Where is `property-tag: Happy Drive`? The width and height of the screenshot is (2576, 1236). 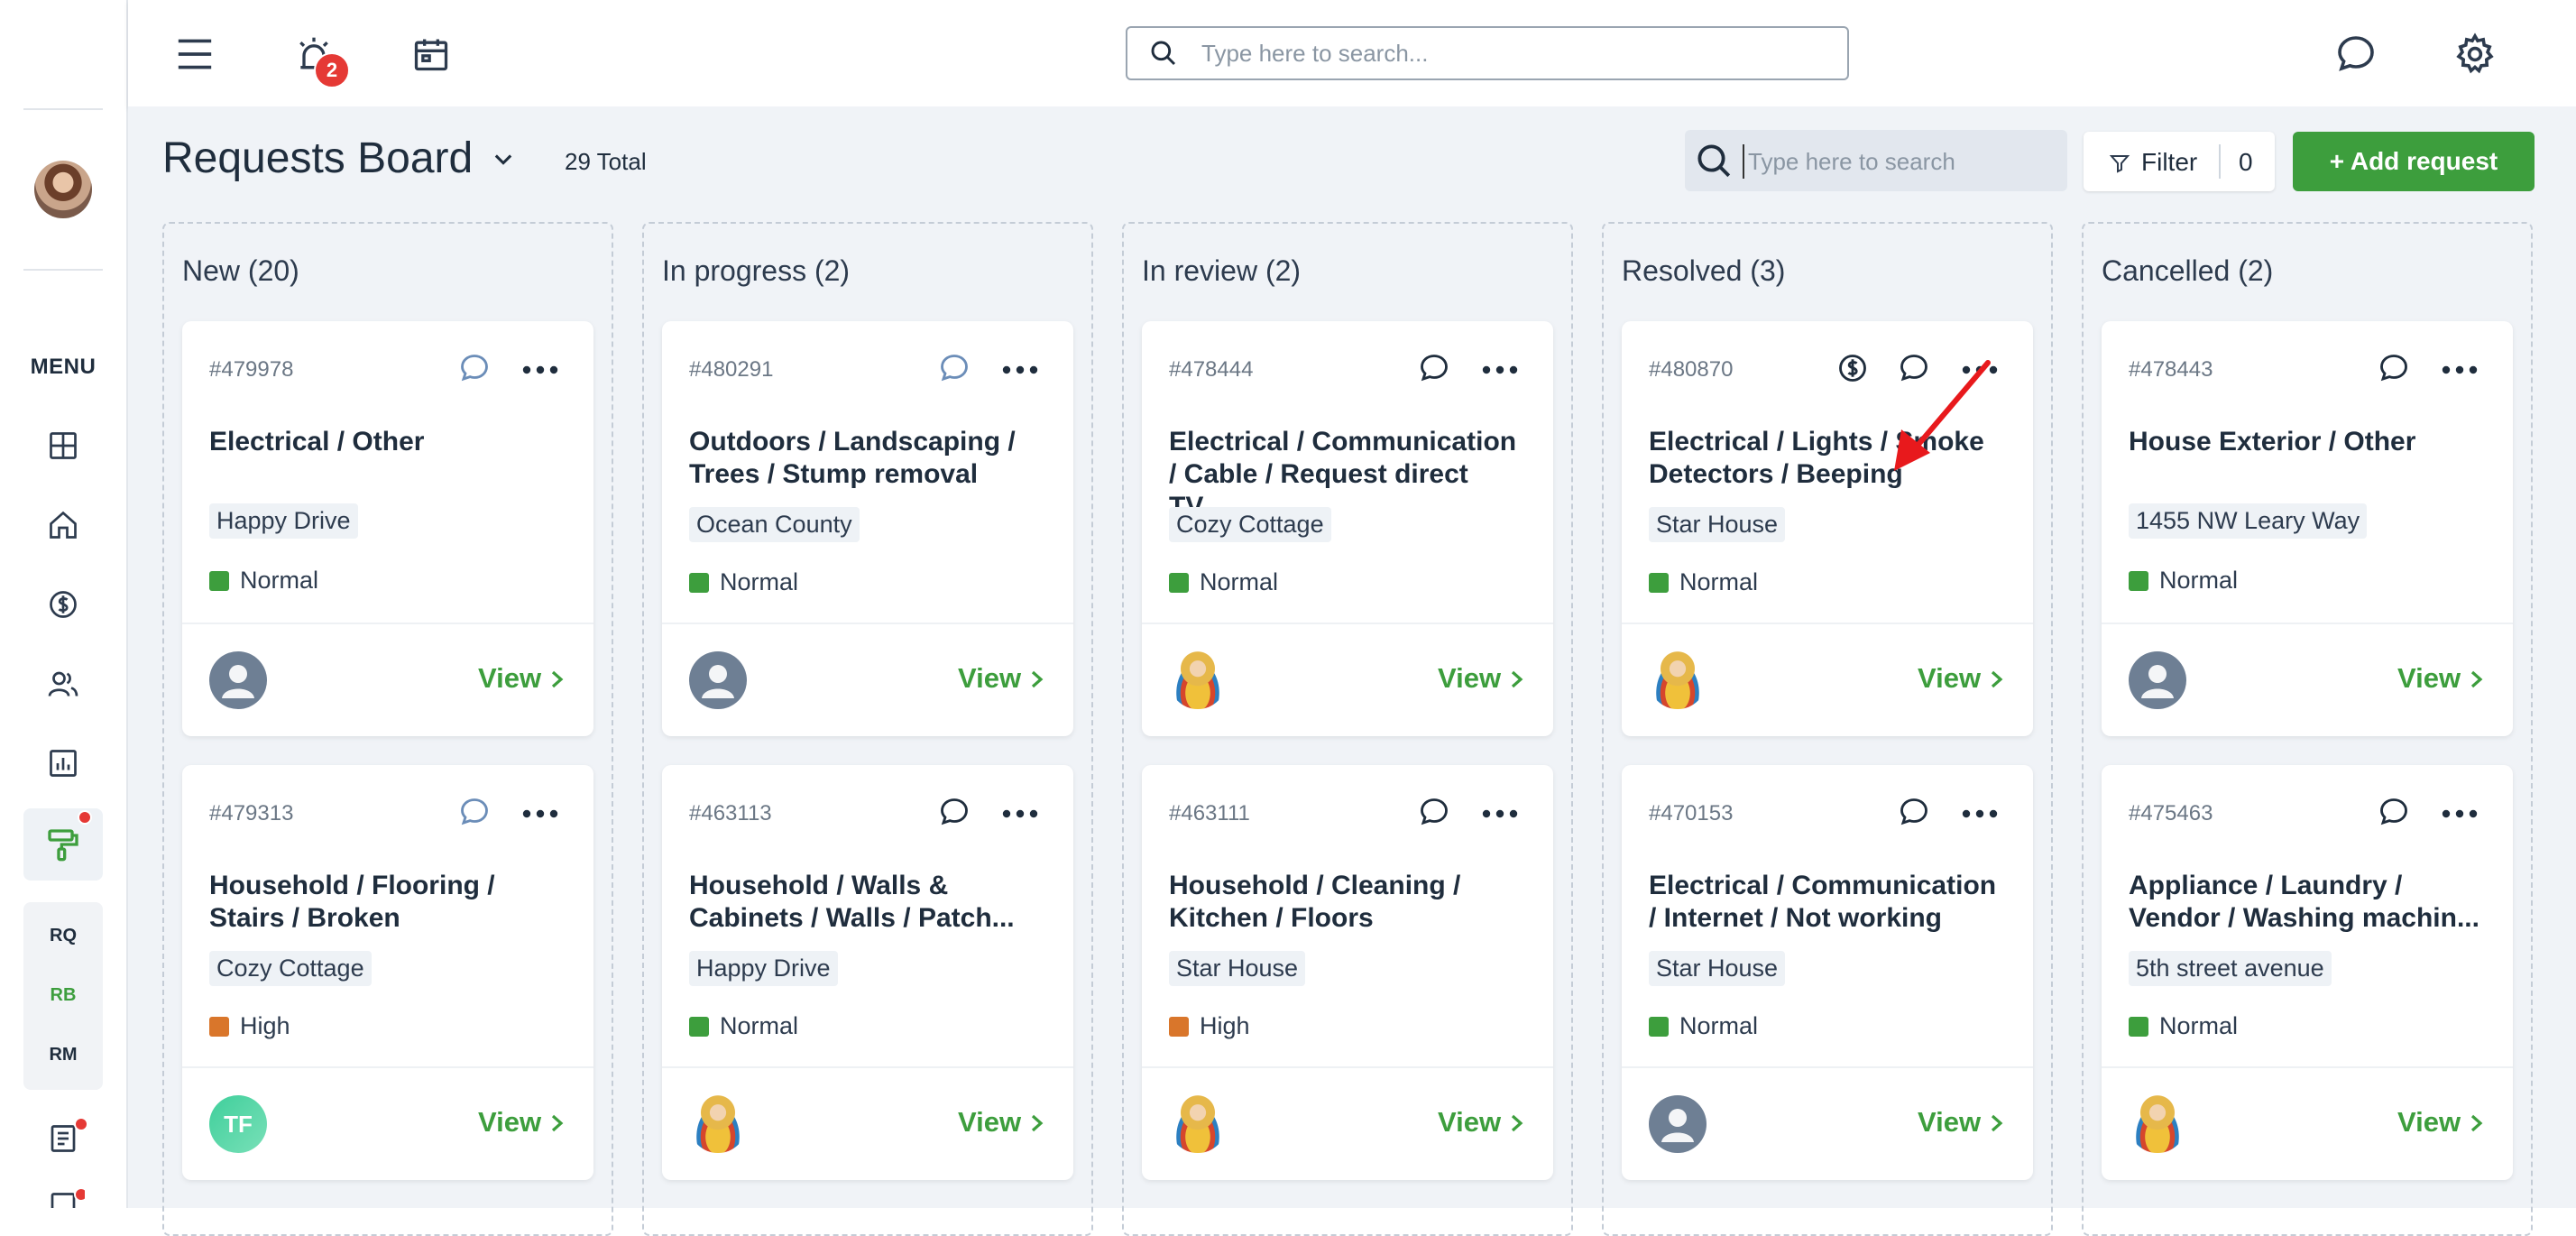 property-tag: Happy Drive is located at coordinates (763, 969).